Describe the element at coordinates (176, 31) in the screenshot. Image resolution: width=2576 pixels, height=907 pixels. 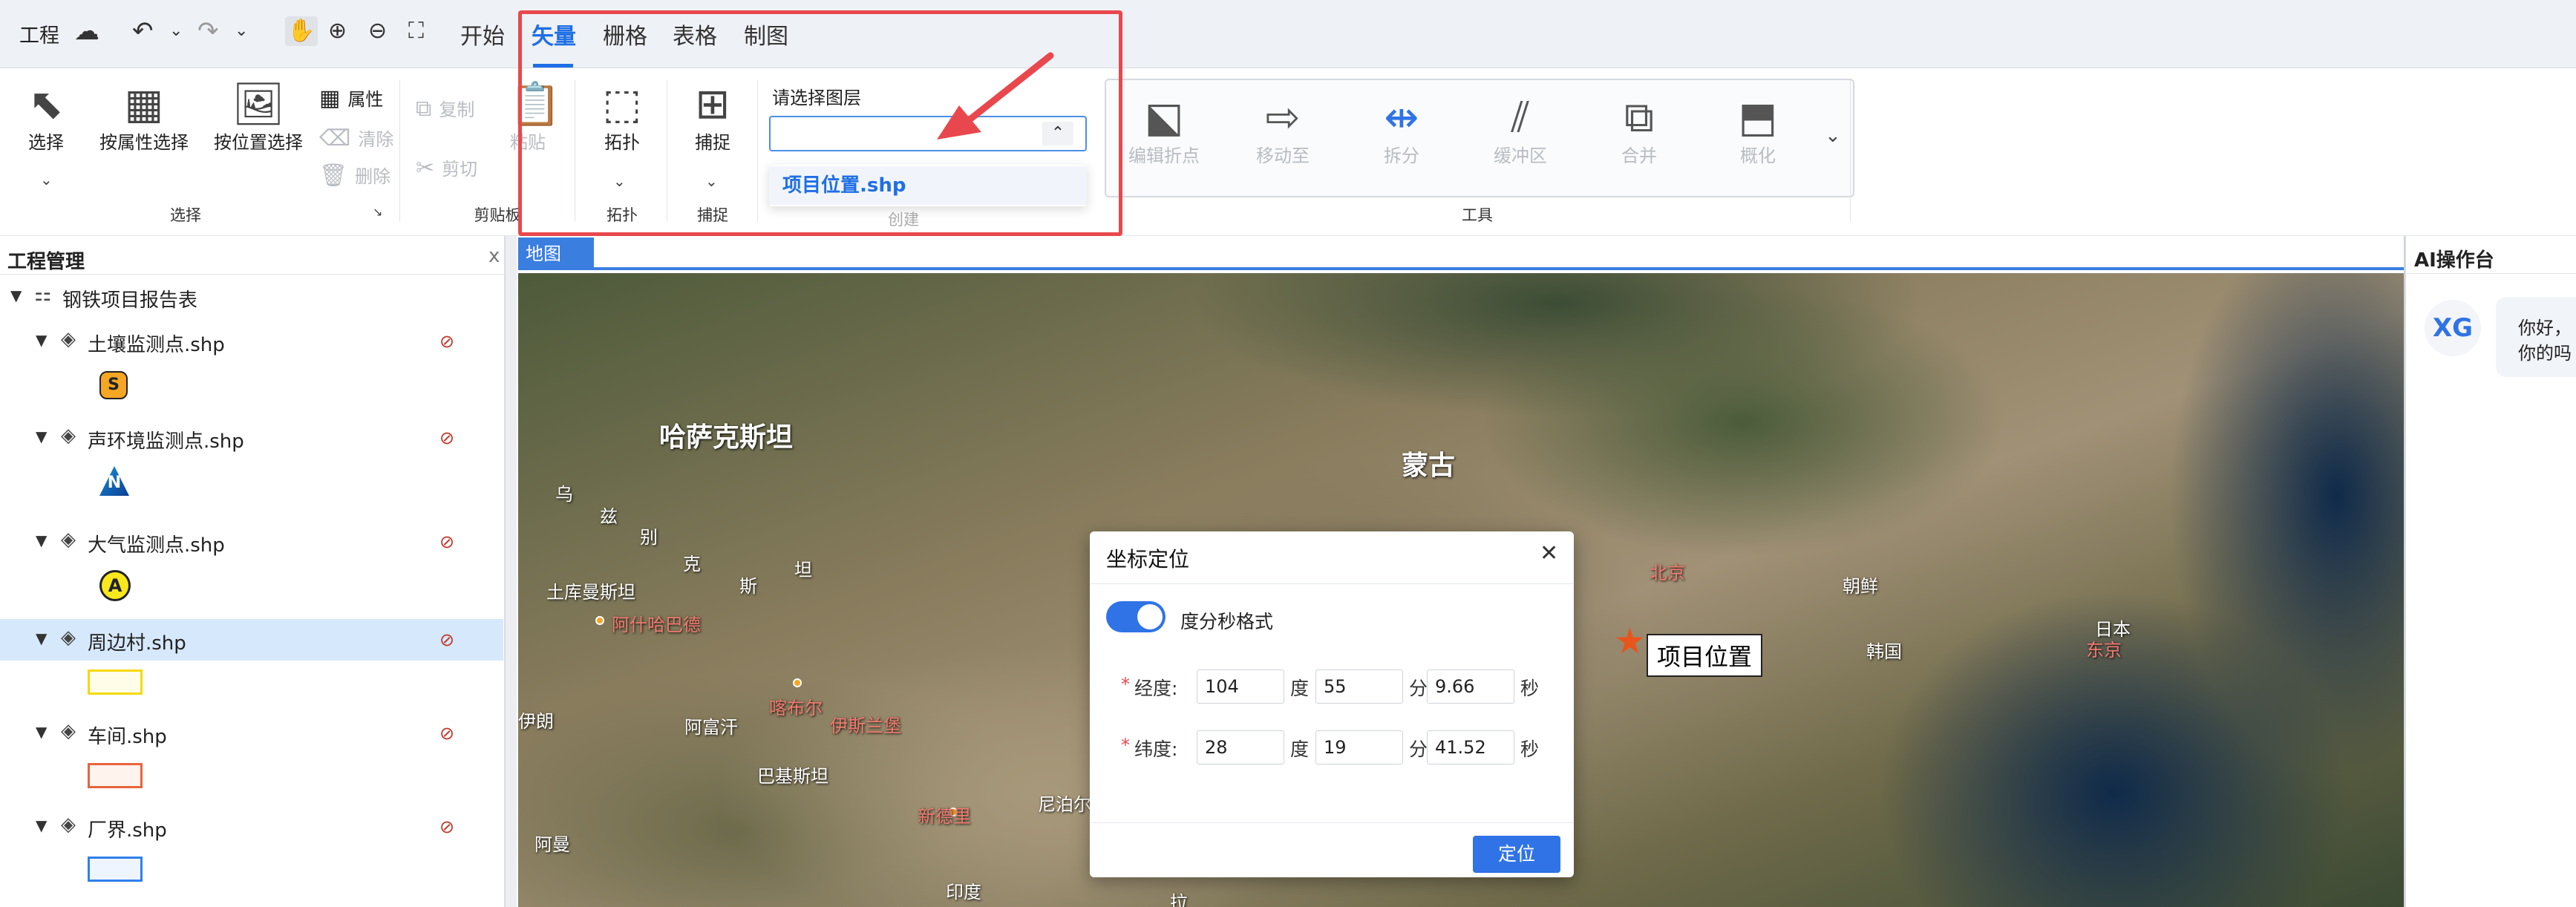
I see `undo-dropdown-icon: ⌄` at that location.